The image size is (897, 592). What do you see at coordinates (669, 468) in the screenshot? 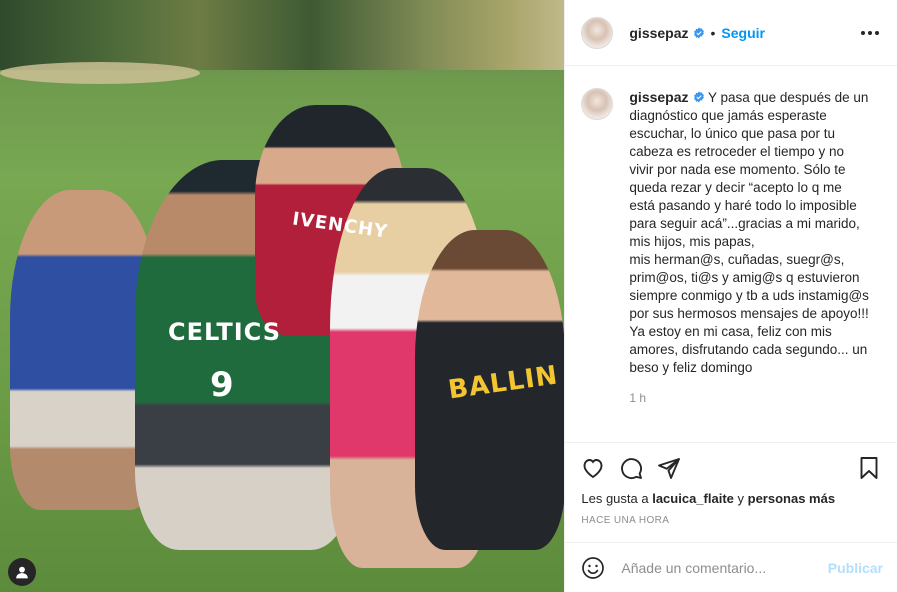
I see `share-icon` at bounding box center [669, 468].